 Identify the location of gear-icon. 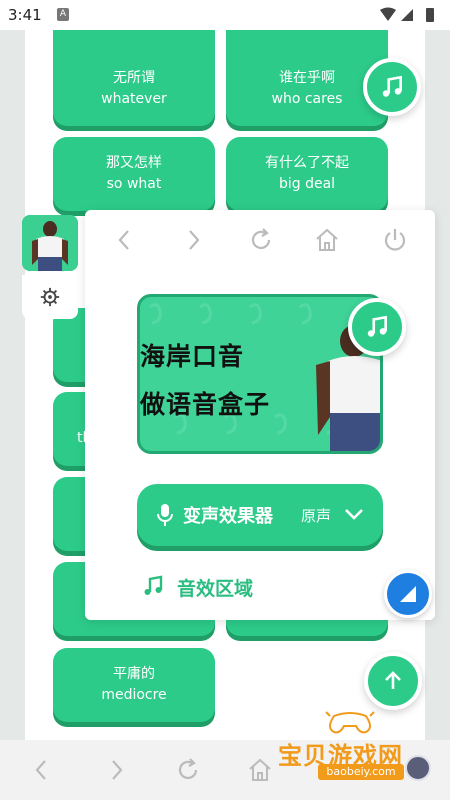
(50, 297).